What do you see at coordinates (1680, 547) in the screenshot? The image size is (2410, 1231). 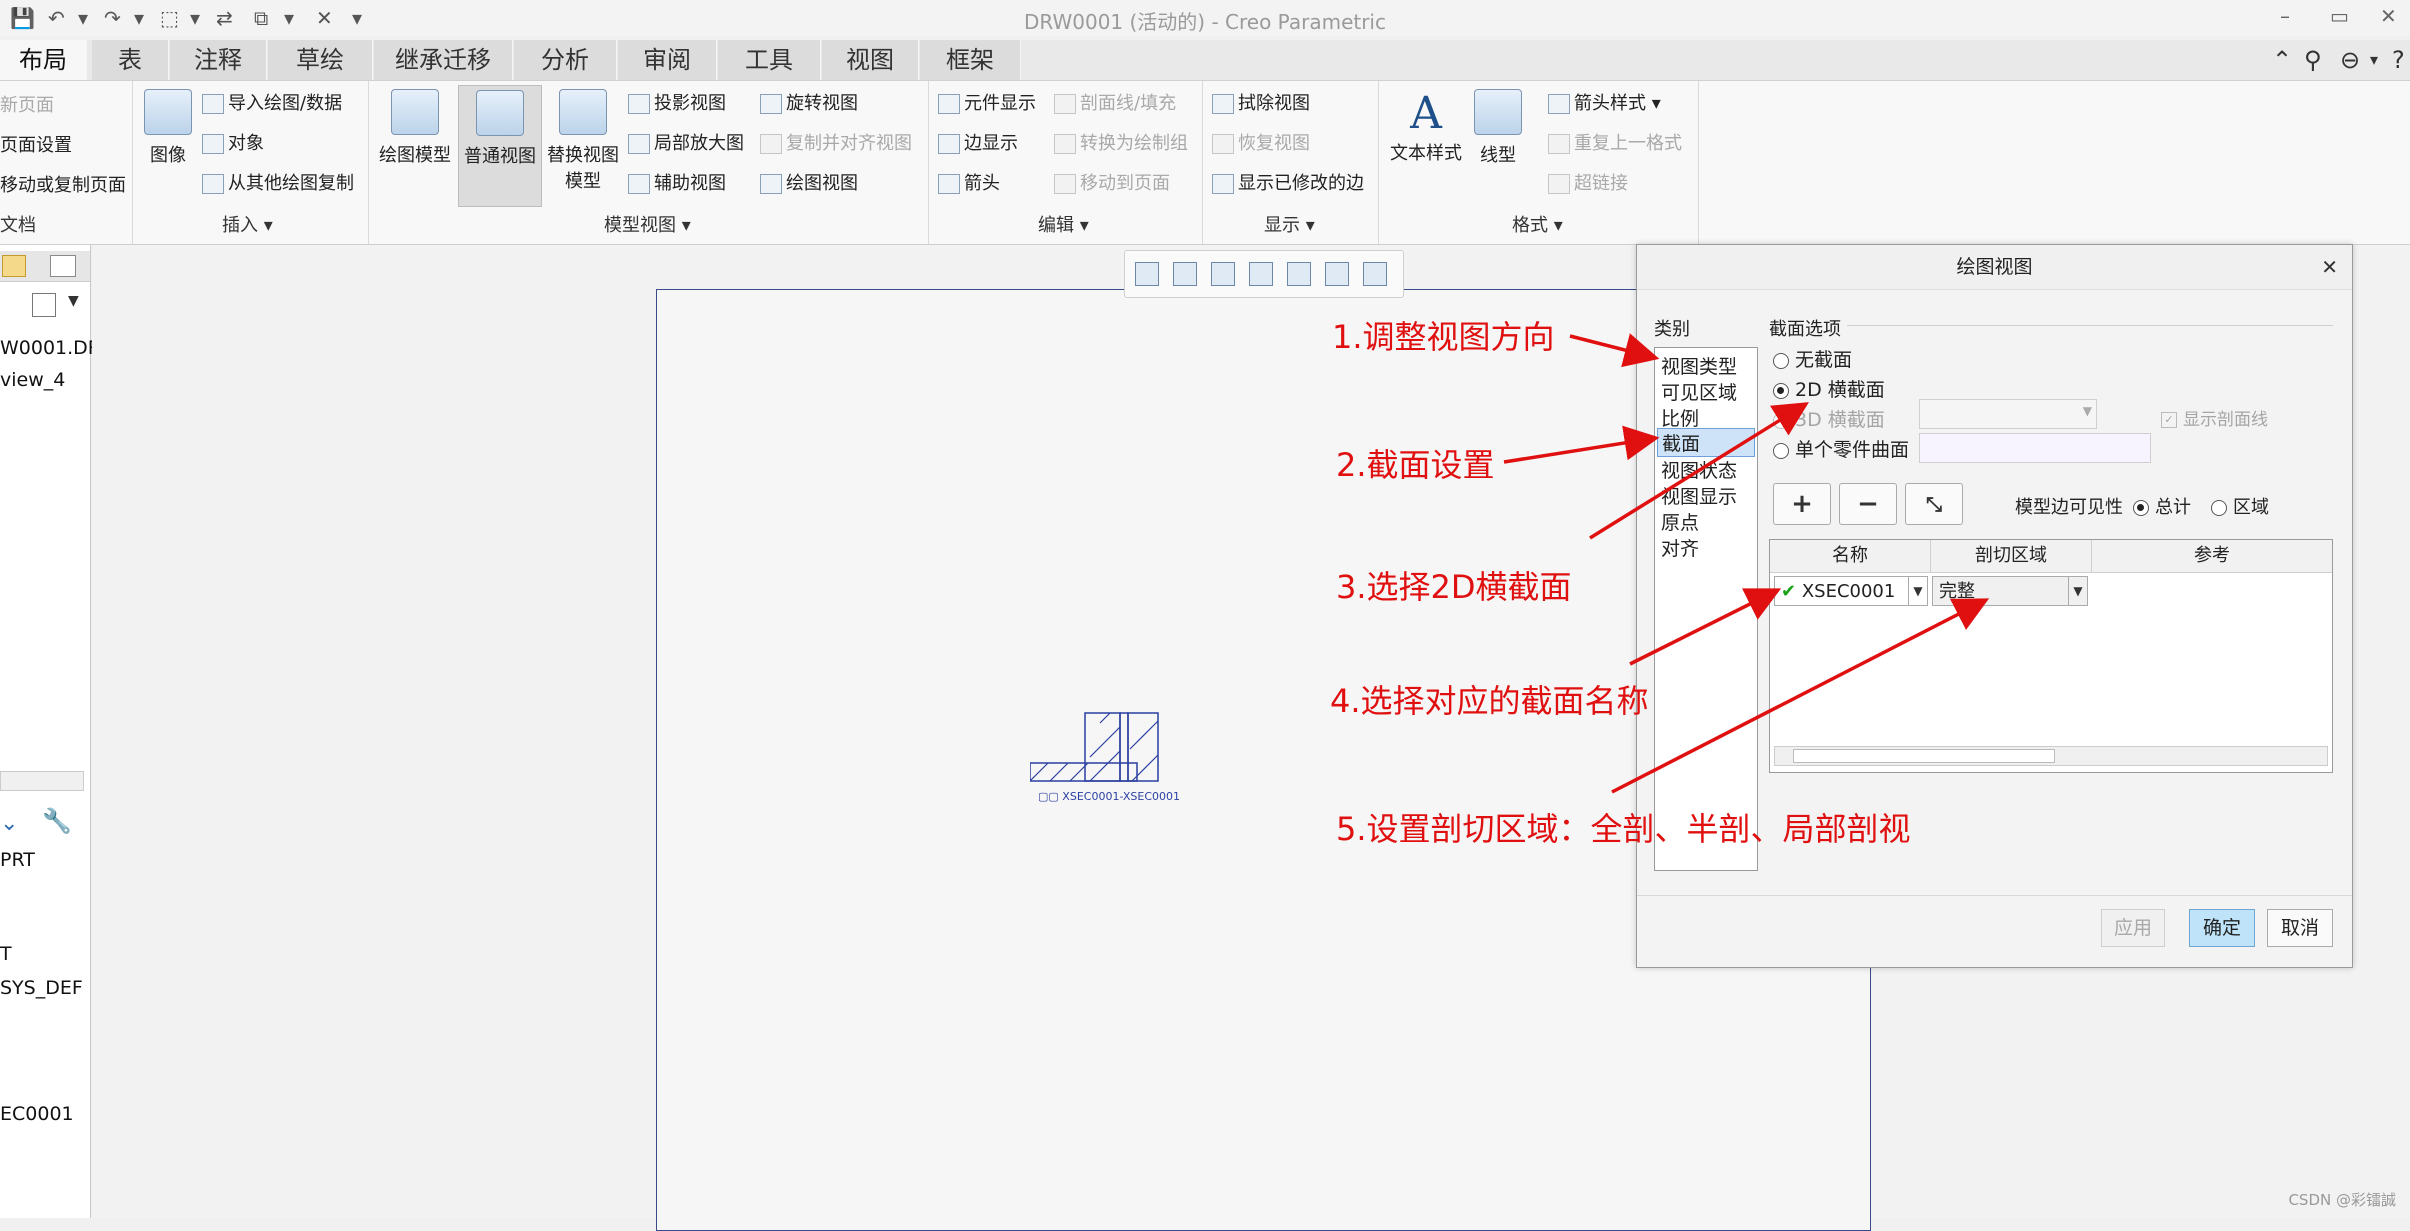 I see `category-alignment: 对齐` at bounding box center [1680, 547].